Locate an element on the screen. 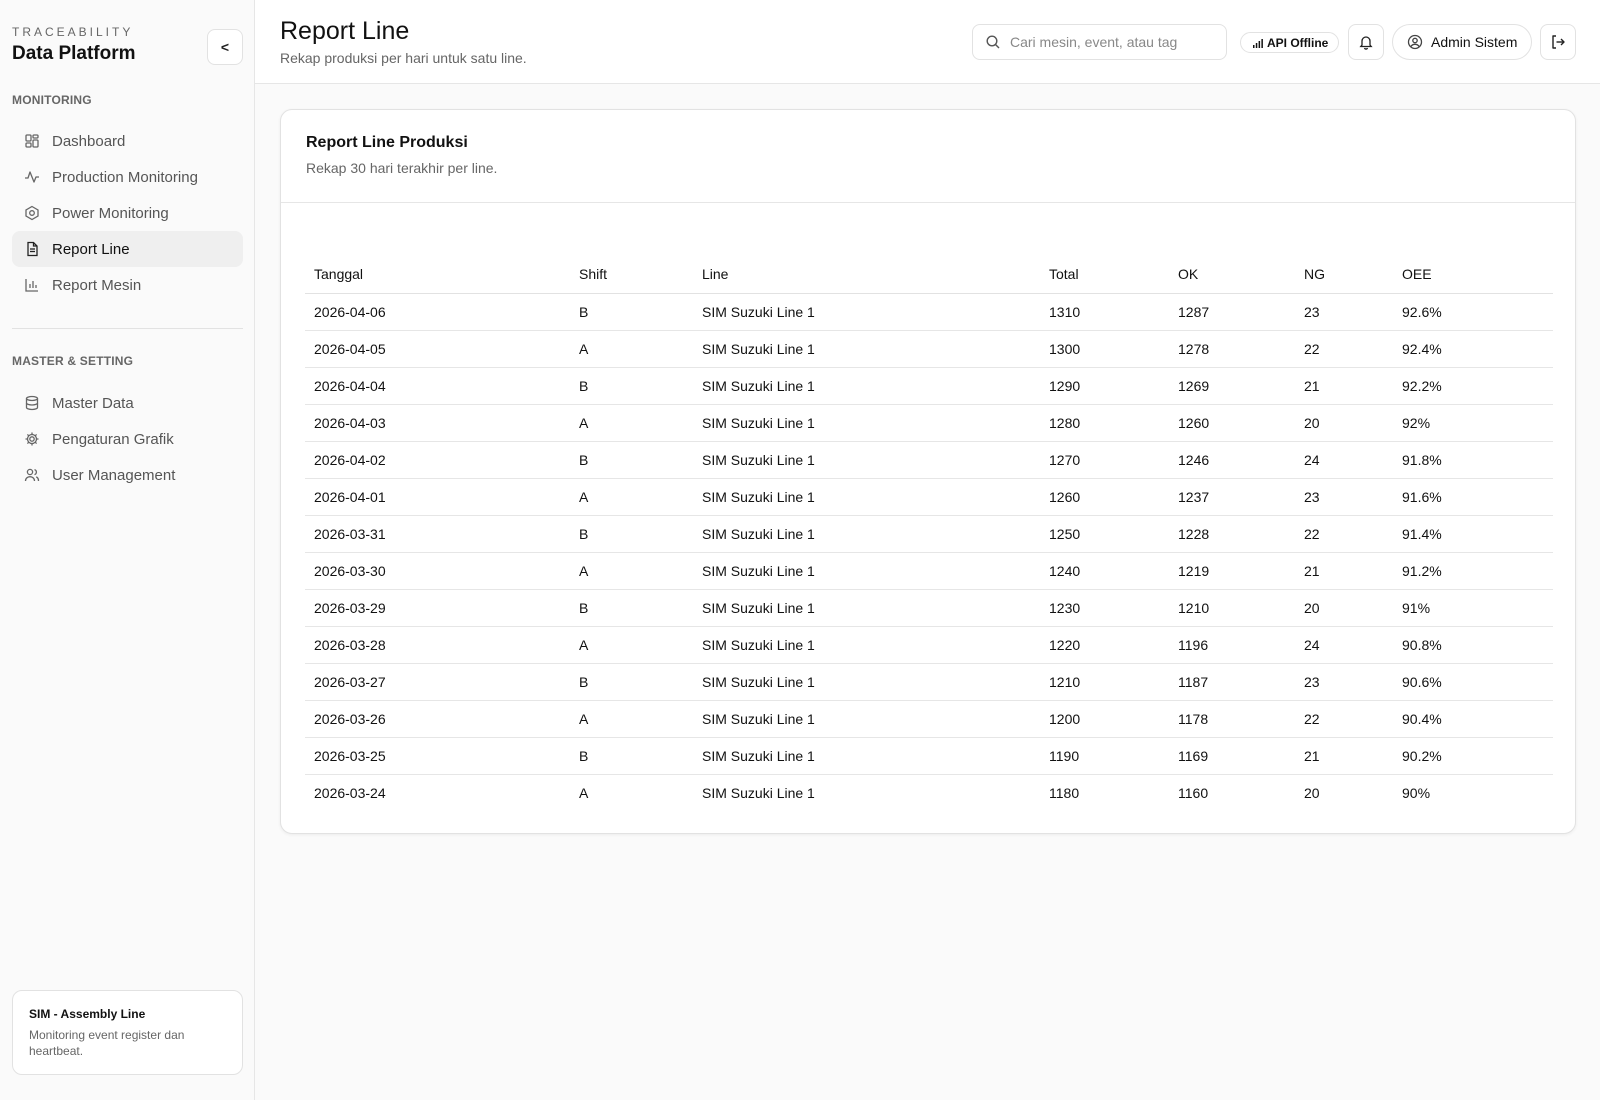 This screenshot has width=1600, height=1100. cell-total: 1200 is located at coordinates (1104, 719).